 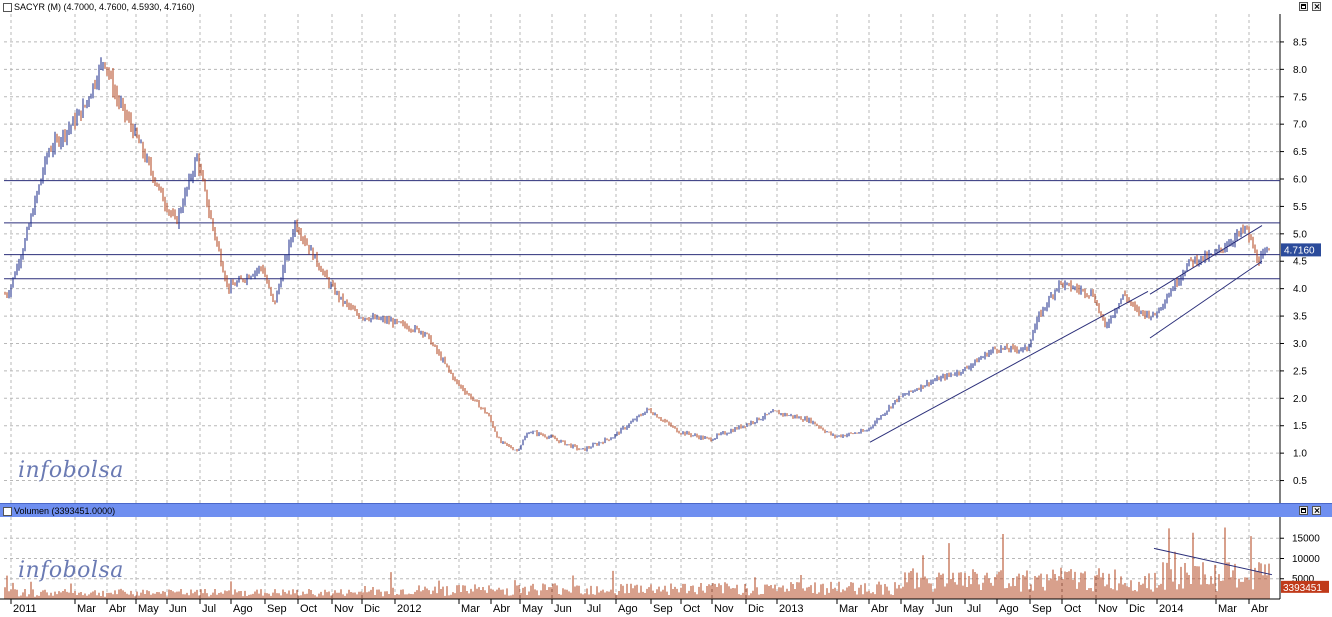 I want to click on price-y-tick-label: 3.5, so click(x=1300, y=317).